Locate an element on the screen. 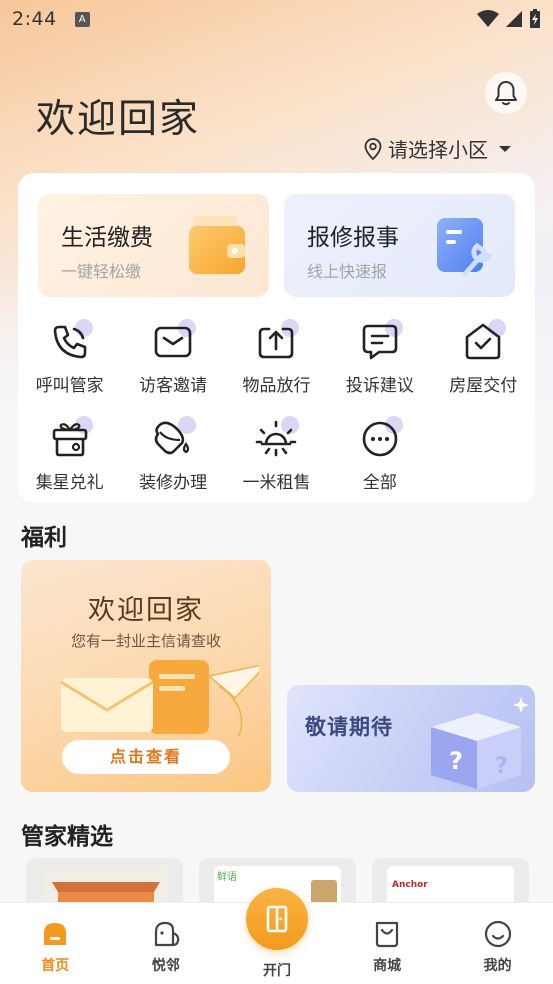 The image size is (553, 984). envelope-illustration-icon is located at coordinates (159, 698).